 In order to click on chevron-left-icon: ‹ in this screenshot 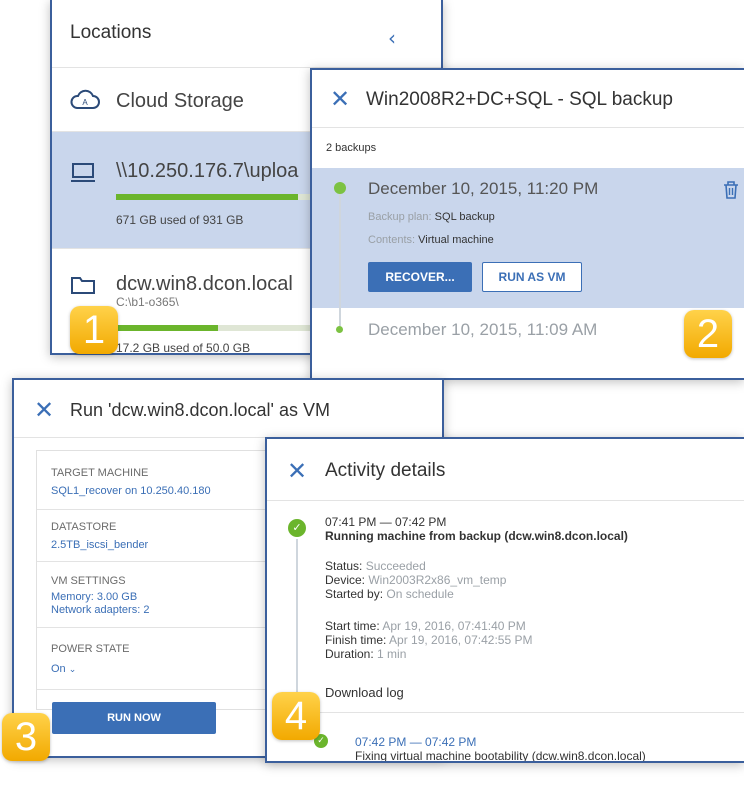, I will do `click(392, 38)`.